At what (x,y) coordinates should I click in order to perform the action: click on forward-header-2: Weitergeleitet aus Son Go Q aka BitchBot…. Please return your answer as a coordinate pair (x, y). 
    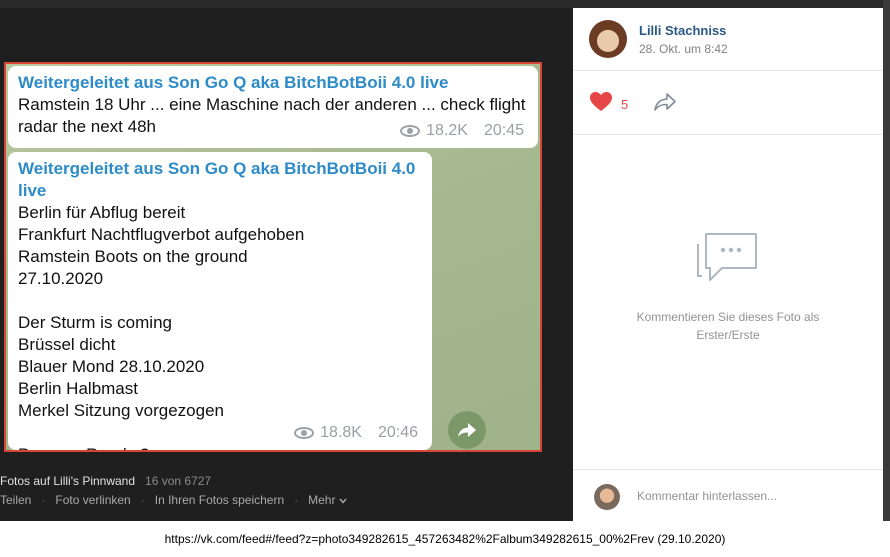
    Looking at the image, I should click on (217, 179).